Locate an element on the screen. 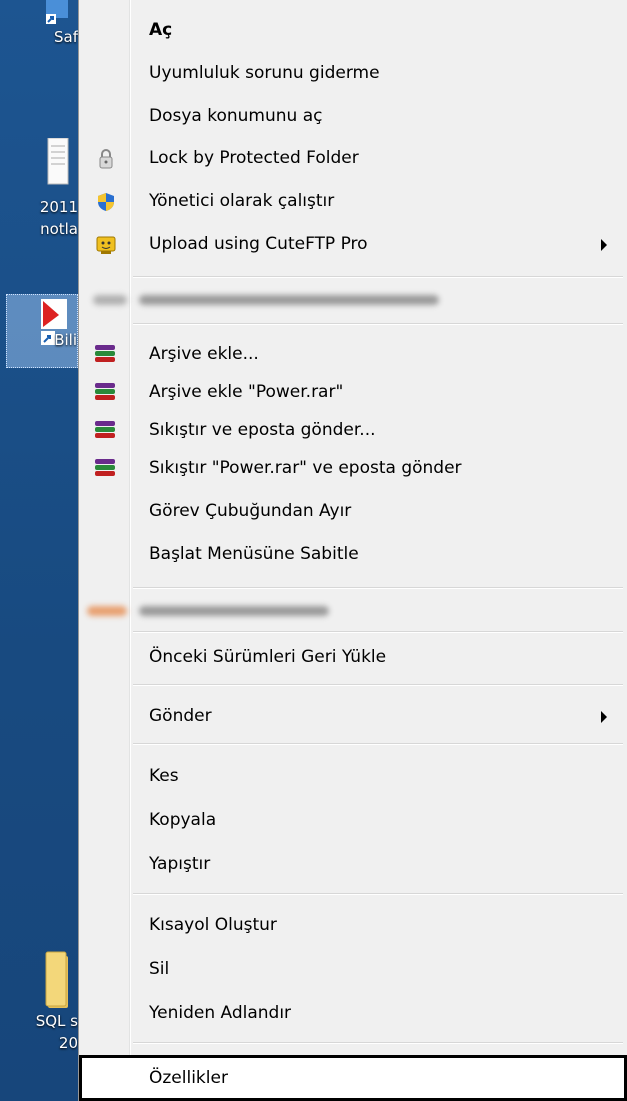 The width and height of the screenshot is (627, 1101). menu-item-open-file-location: Dosya konumunu aç is located at coordinates (353, 116).